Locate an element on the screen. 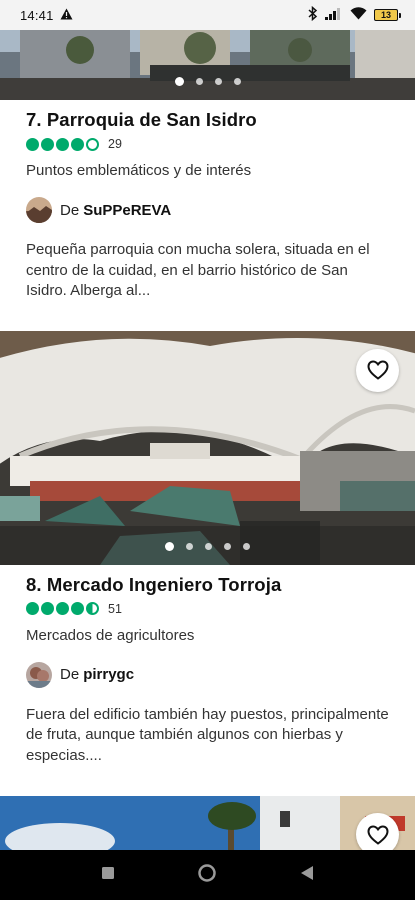 The height and width of the screenshot is (900, 415). status-time: 14:41 is located at coordinates (37, 15).